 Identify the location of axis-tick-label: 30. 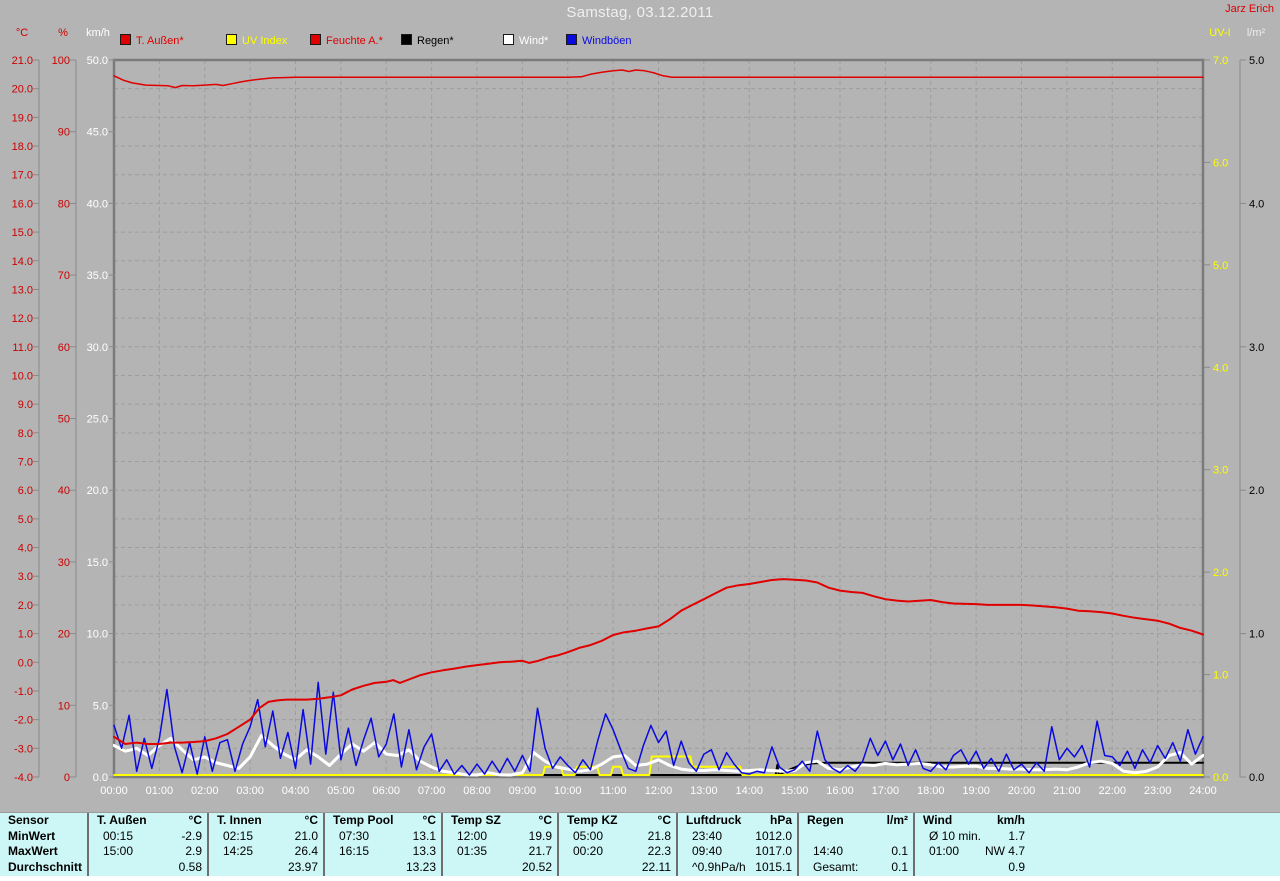
(64, 563).